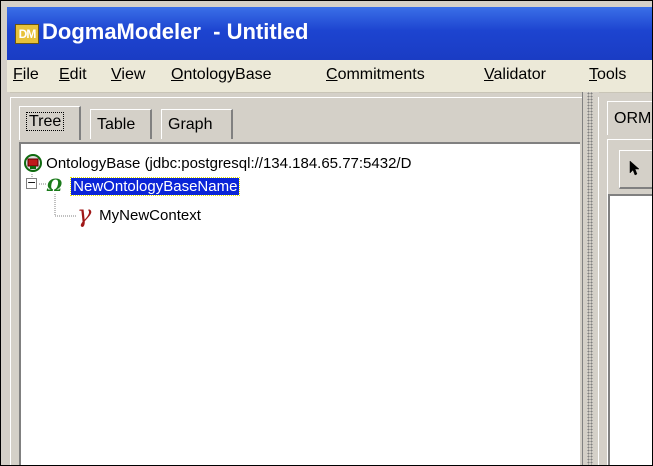 The height and width of the screenshot is (466, 653). Describe the element at coordinates (633, 118) in the screenshot. I see `tab-orm-label: ORM` at that location.